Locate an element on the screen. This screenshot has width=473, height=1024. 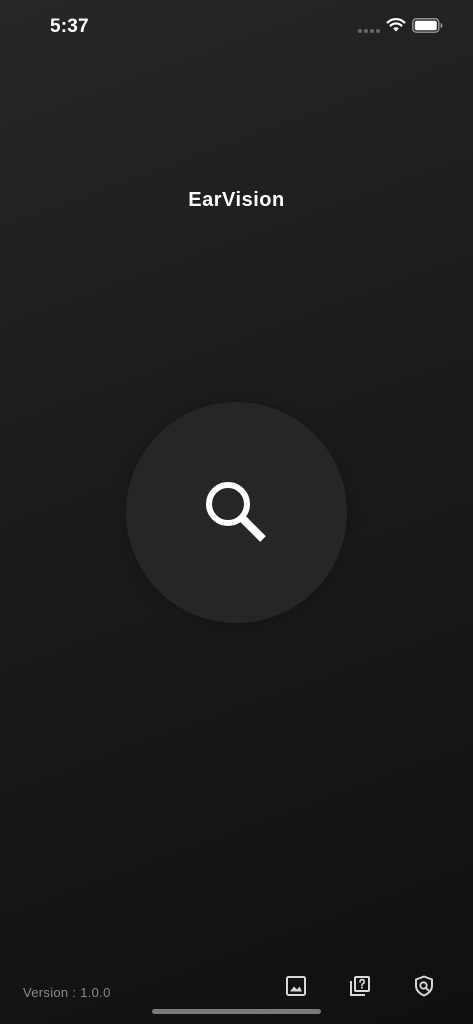
privacy-button is located at coordinates (424, 986).